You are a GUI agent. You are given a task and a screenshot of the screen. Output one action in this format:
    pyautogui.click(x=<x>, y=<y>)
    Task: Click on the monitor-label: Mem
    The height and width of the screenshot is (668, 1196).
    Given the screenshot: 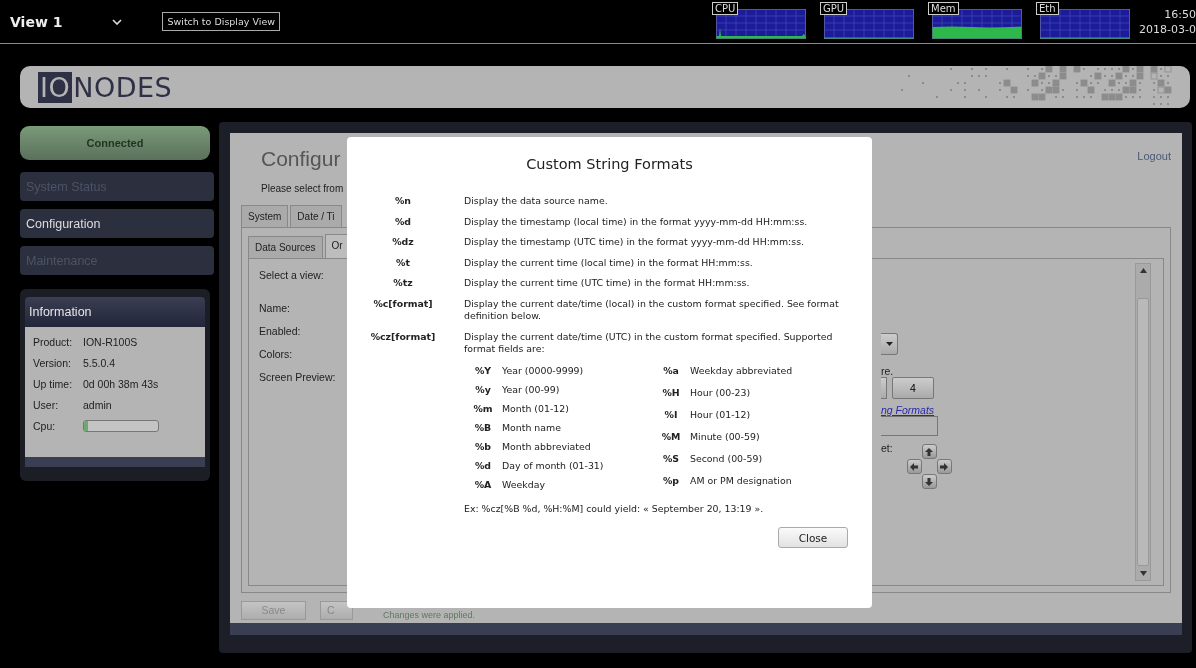 What is the action you would take?
    pyautogui.click(x=943, y=8)
    